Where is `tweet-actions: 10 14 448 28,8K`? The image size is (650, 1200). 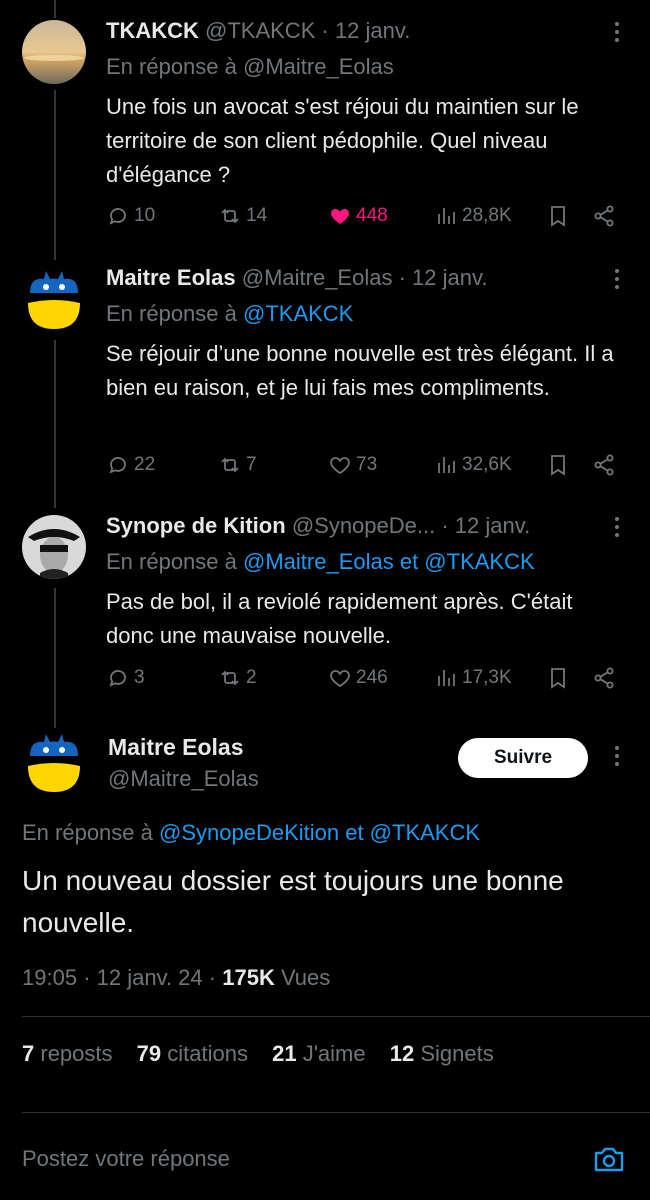
tweet-actions: 10 14 448 28,8K is located at coordinates (360, 219).